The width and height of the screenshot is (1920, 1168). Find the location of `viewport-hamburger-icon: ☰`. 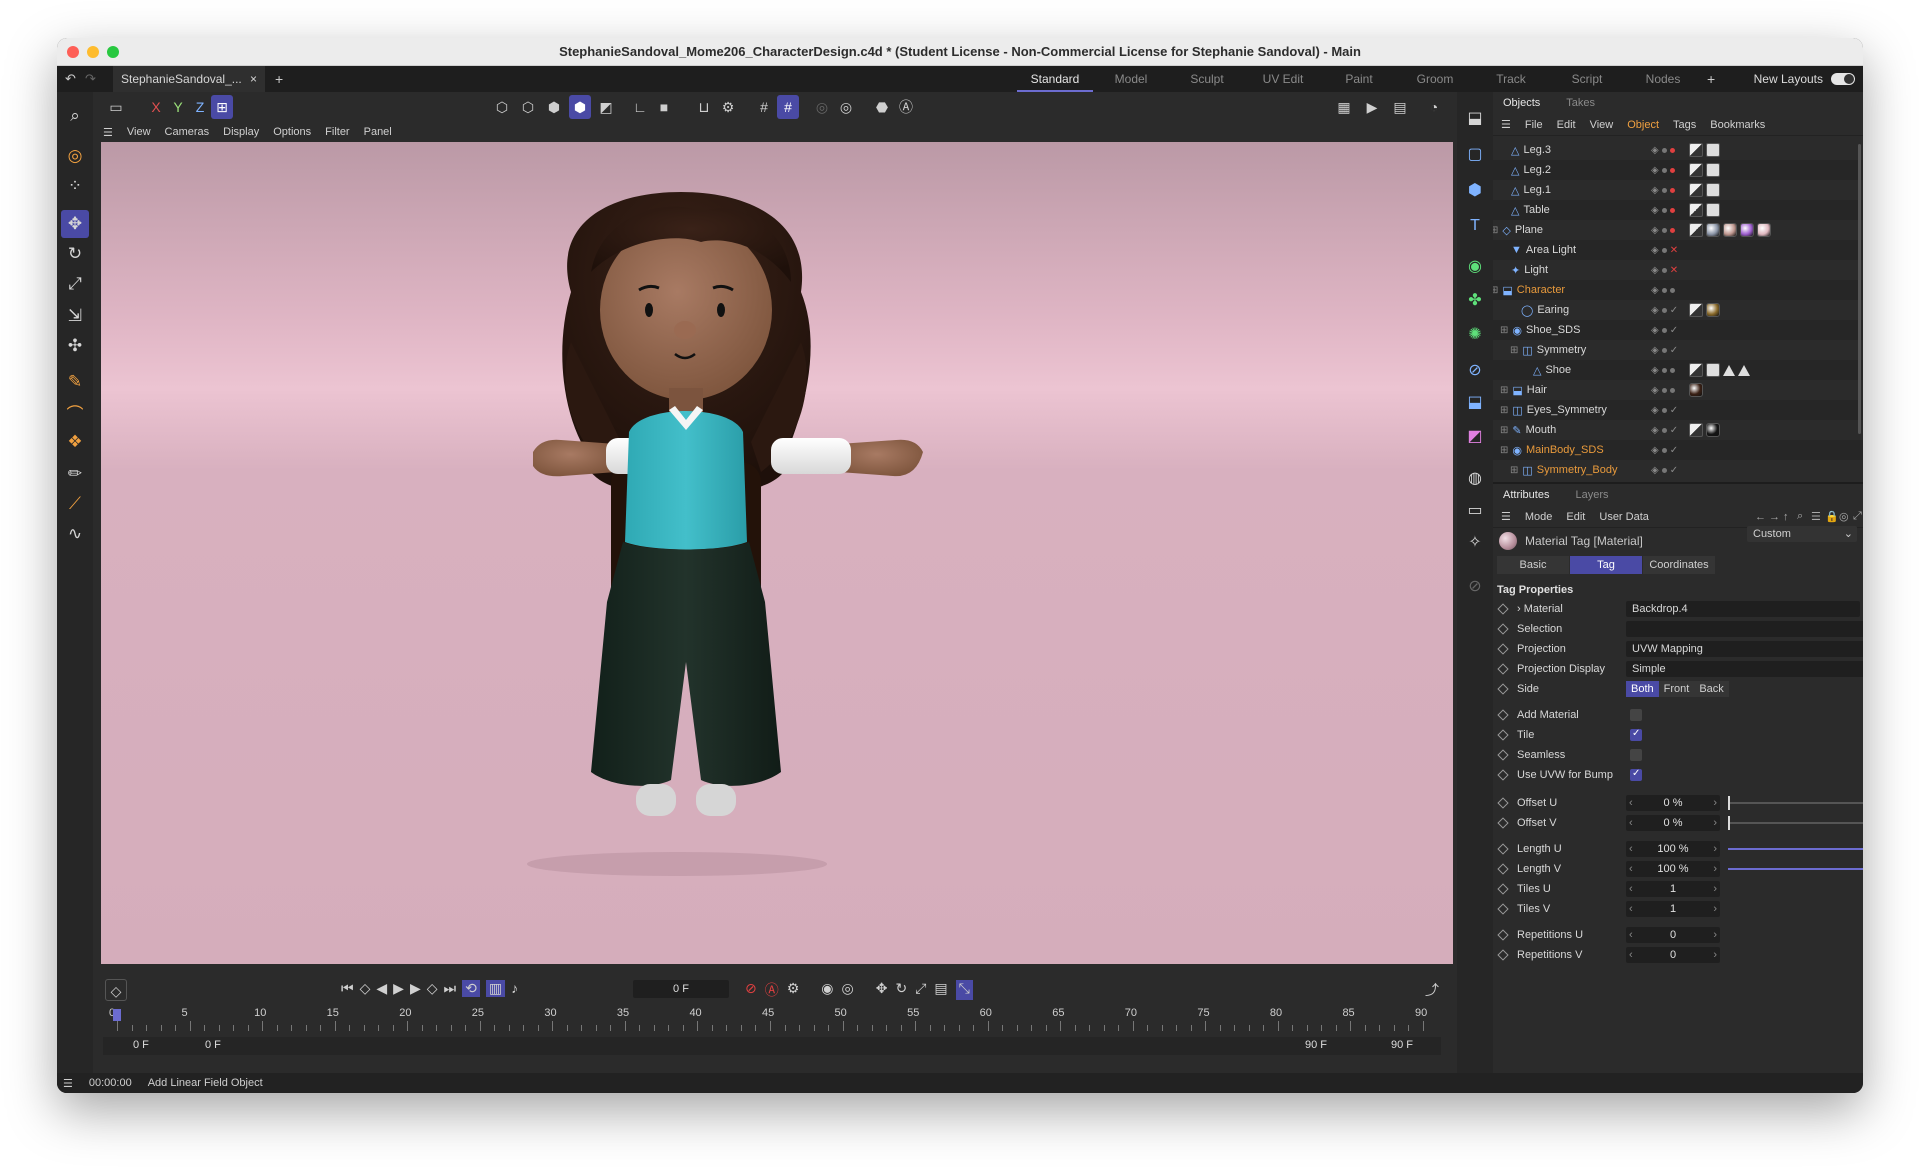

viewport-hamburger-icon: ☰ is located at coordinates (108, 132).